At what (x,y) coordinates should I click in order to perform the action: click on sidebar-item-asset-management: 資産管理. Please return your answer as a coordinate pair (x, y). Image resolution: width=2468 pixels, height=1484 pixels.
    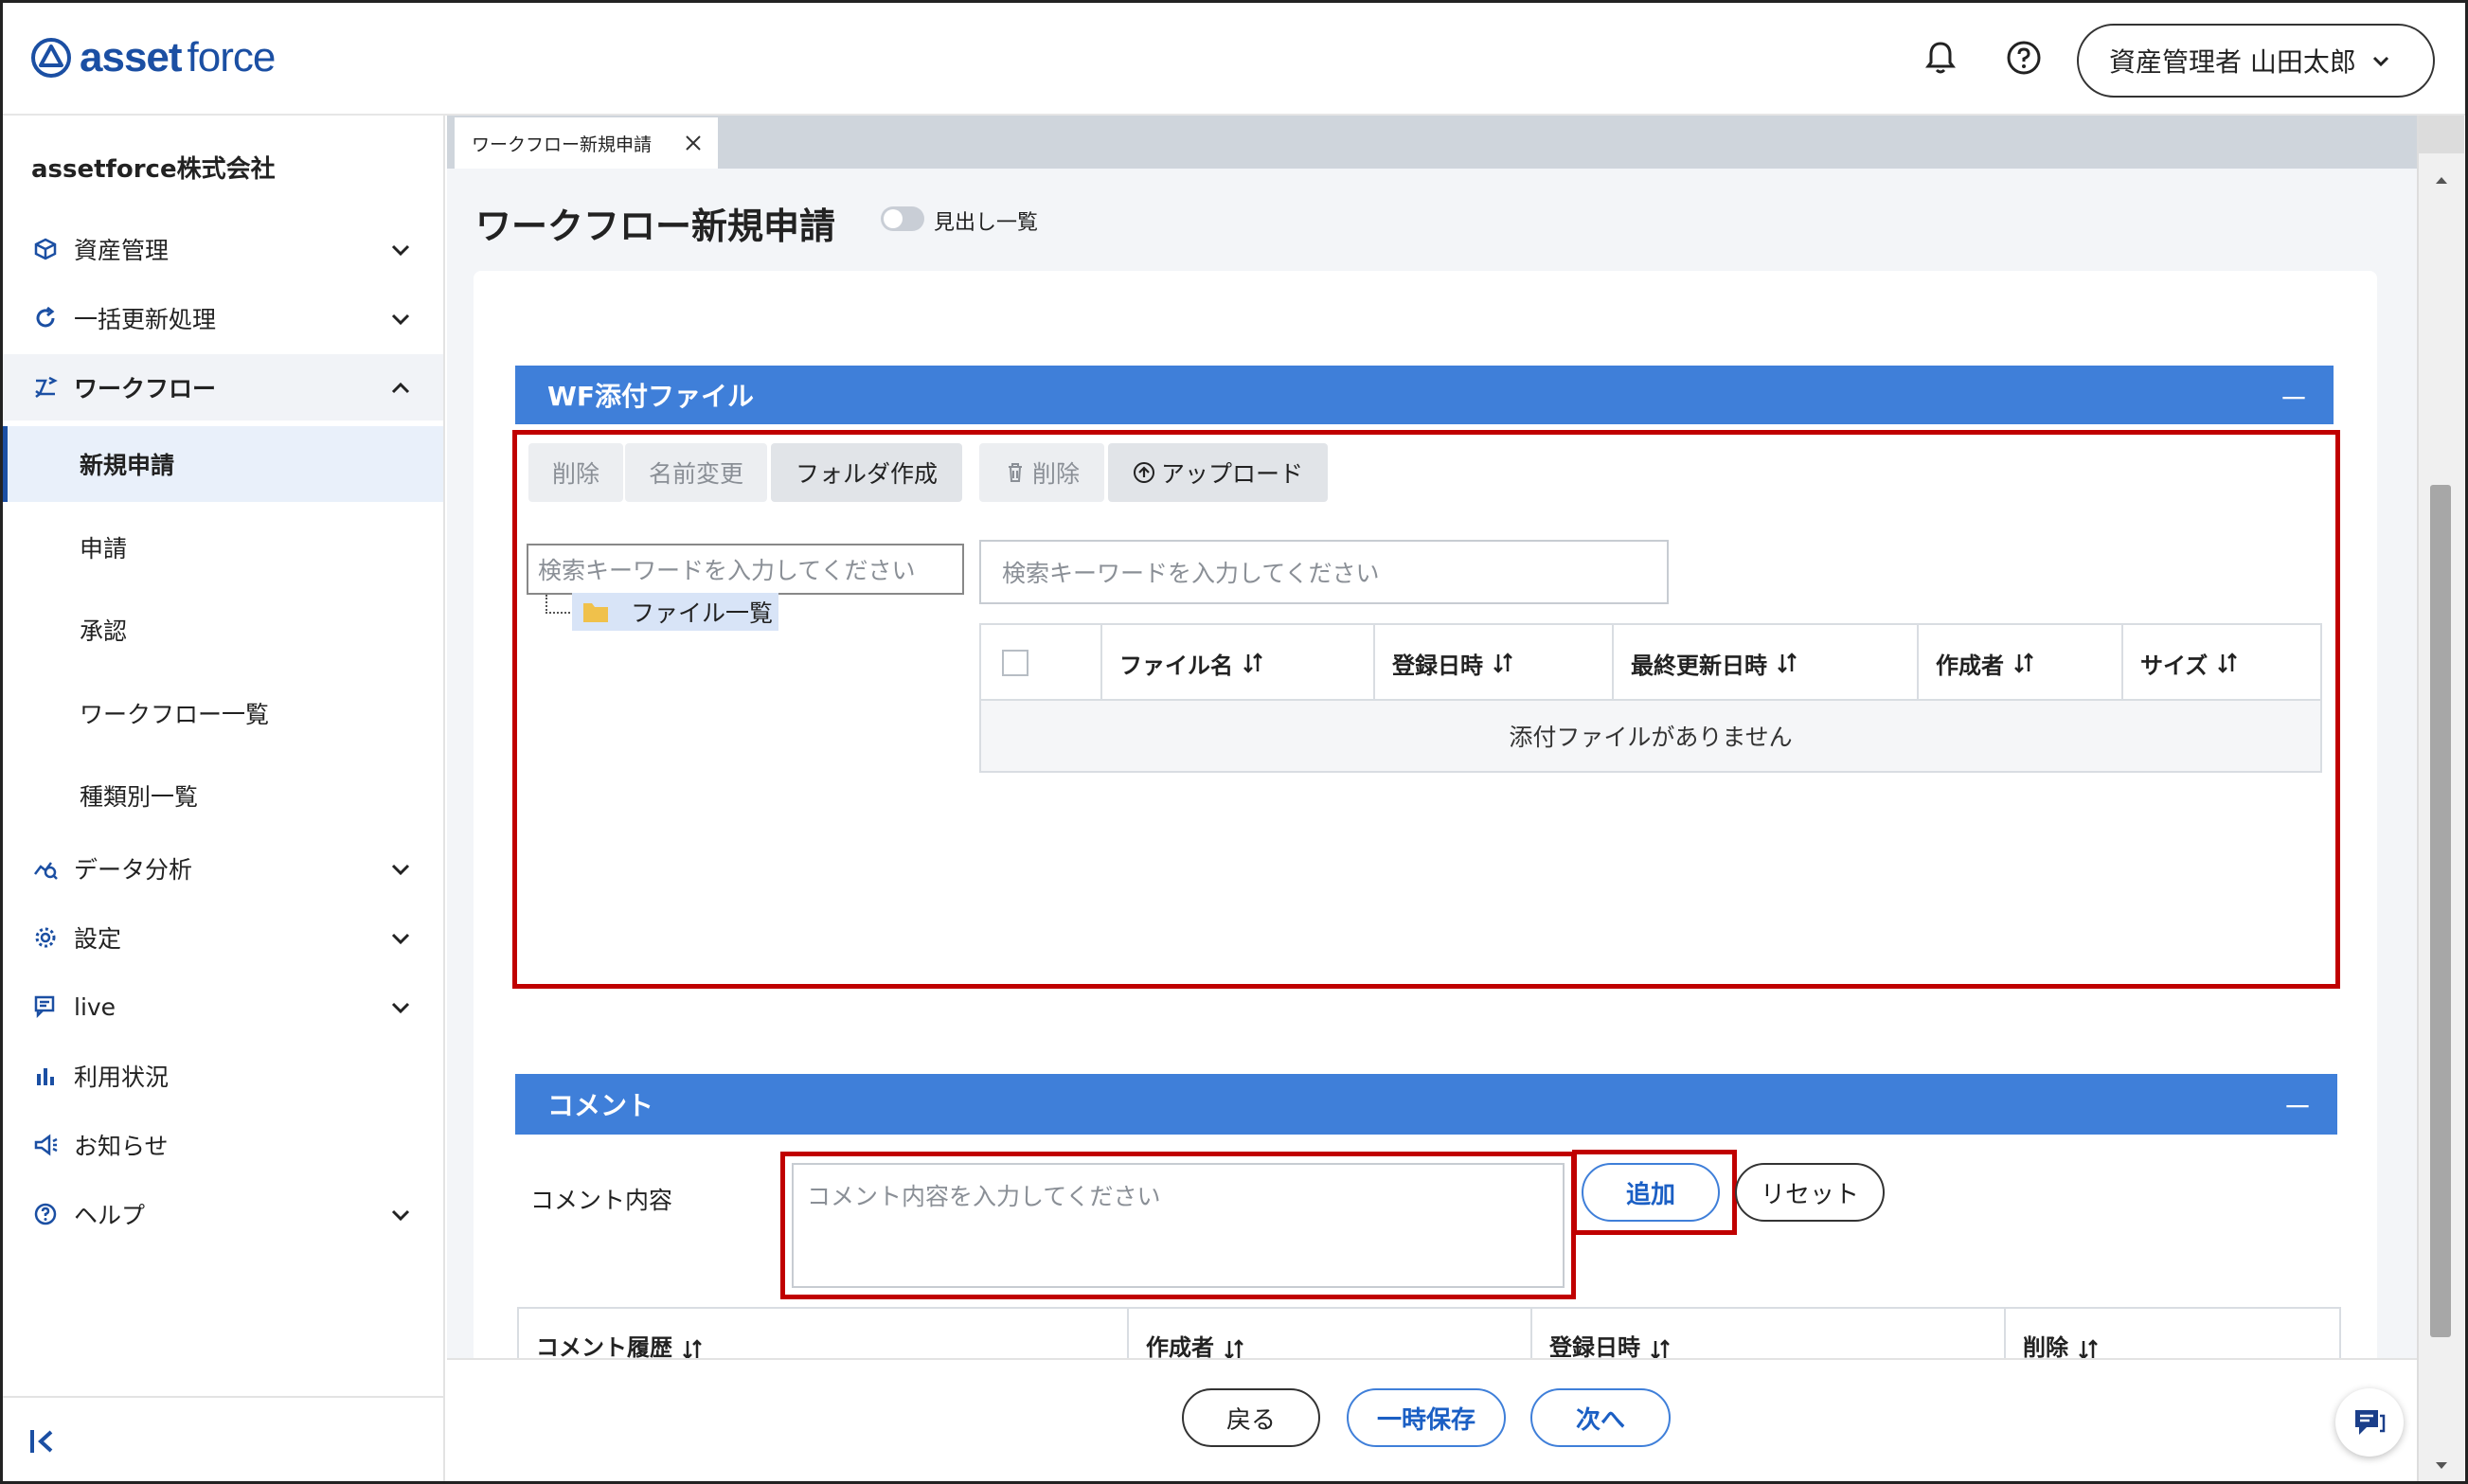
    Looking at the image, I should click on (221, 249).